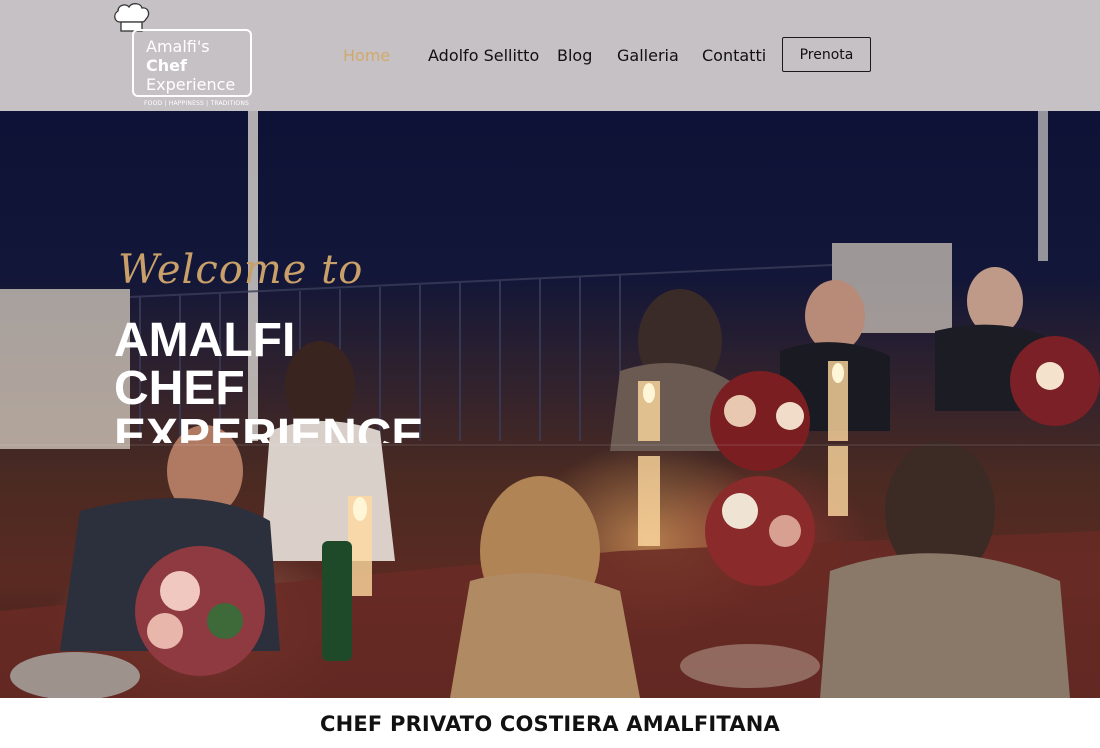  Describe the element at coordinates (483, 55) in the screenshot. I see `nav-item-adolfo-sellitto: Adolfo Sellitto` at that location.